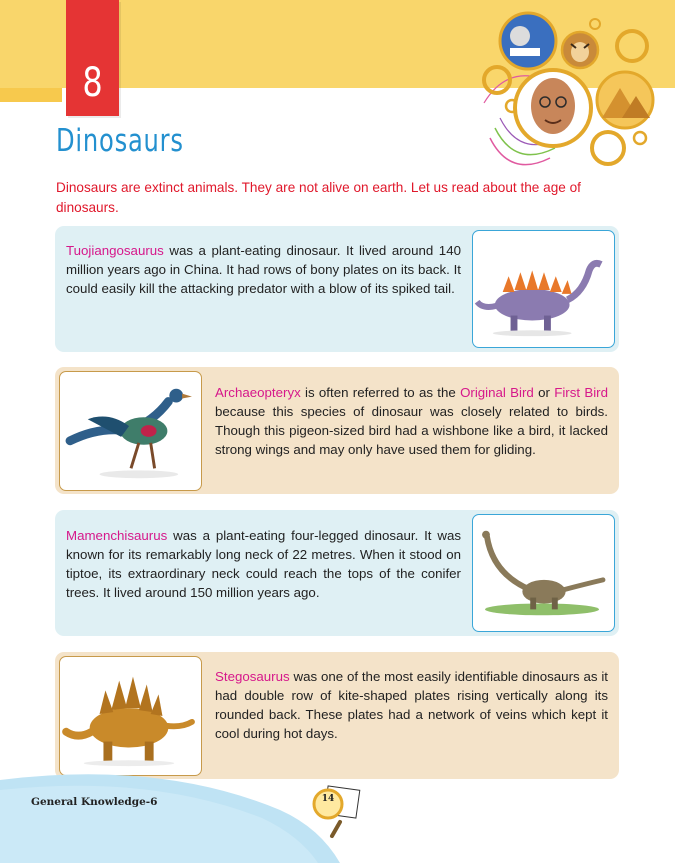 This screenshot has height=863, width=675. I want to click on mamenchisaurus-image, so click(543, 573).